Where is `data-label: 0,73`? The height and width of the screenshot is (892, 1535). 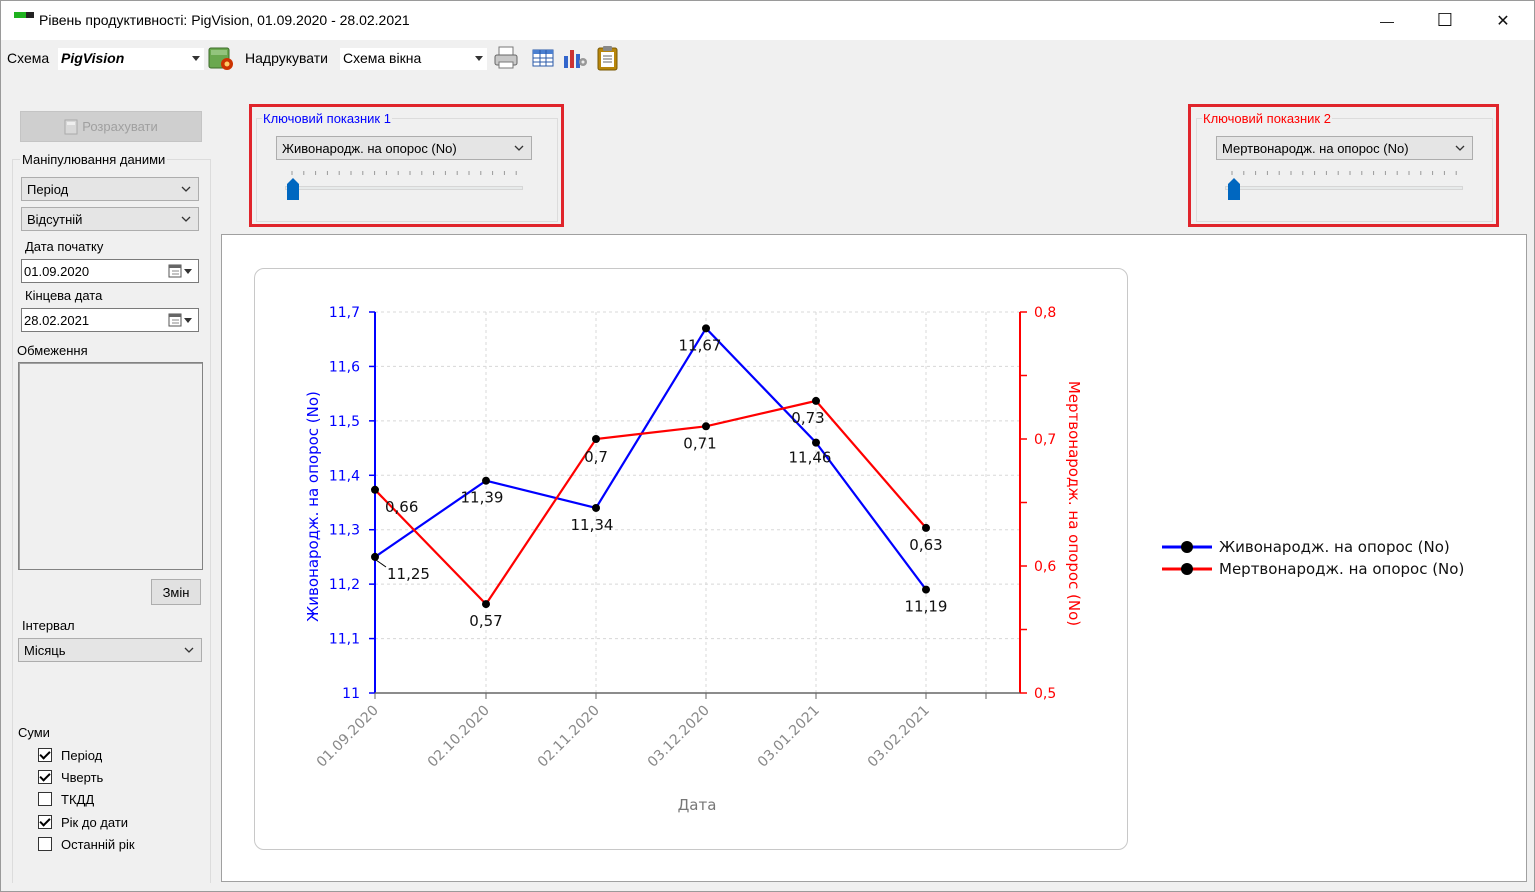
data-label: 0,73 is located at coordinates (807, 418).